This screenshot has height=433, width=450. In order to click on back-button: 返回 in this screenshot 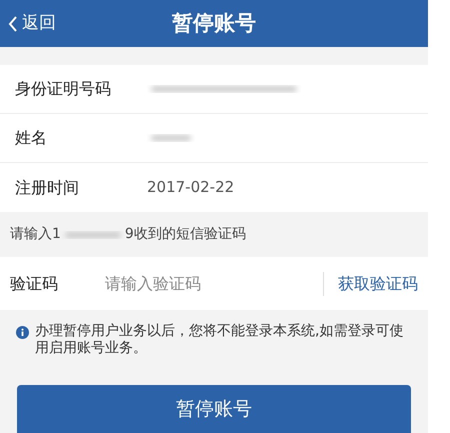, I will do `click(28, 23)`.